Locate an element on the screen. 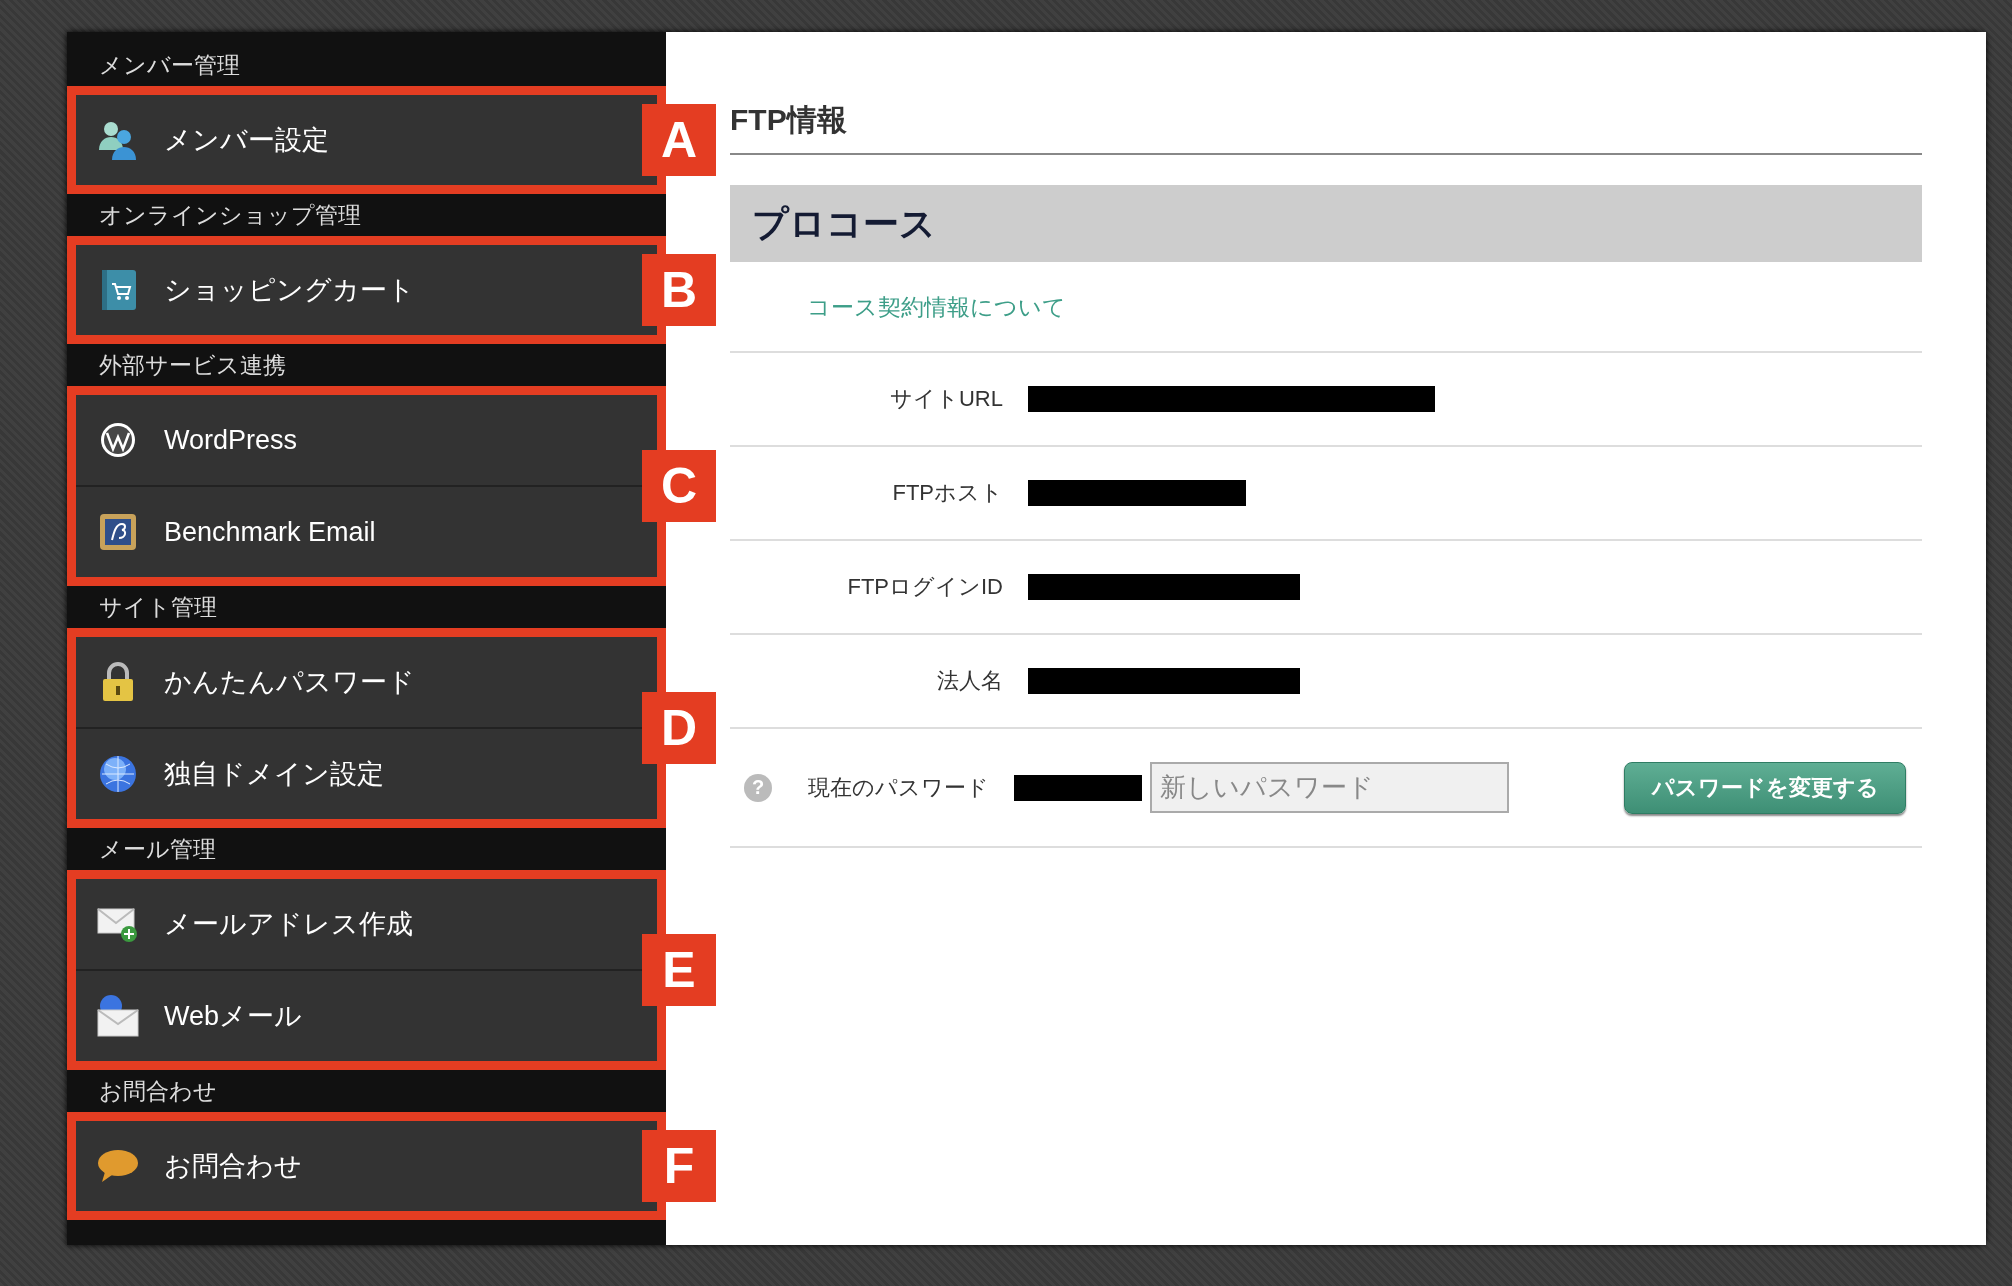  section-heading: メール管理 is located at coordinates (157, 849).